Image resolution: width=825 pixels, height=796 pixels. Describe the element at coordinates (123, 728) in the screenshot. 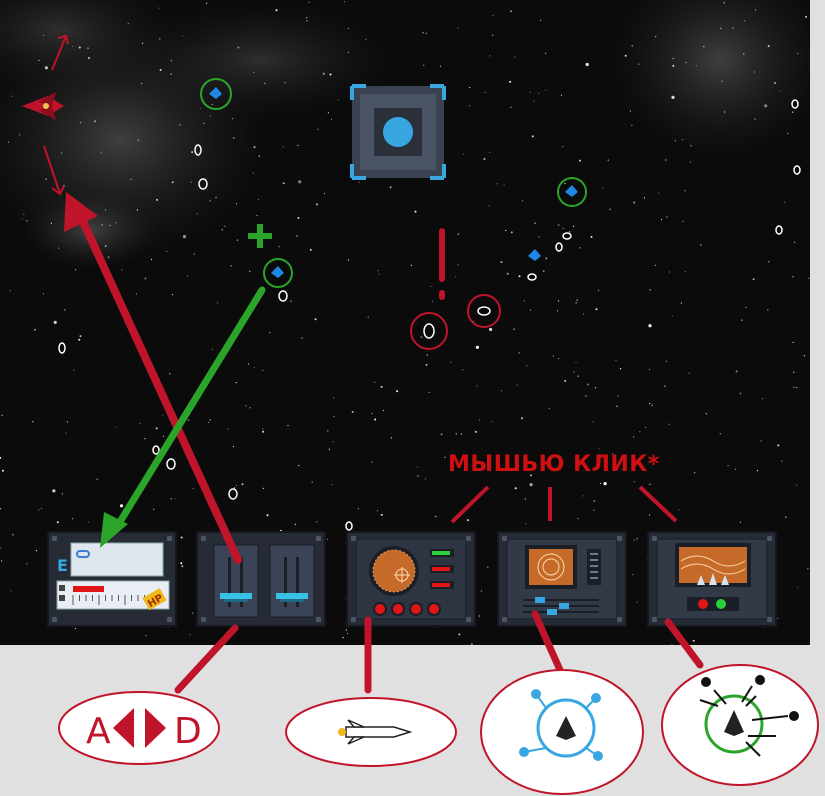

I see `left-arrow-icon` at that location.